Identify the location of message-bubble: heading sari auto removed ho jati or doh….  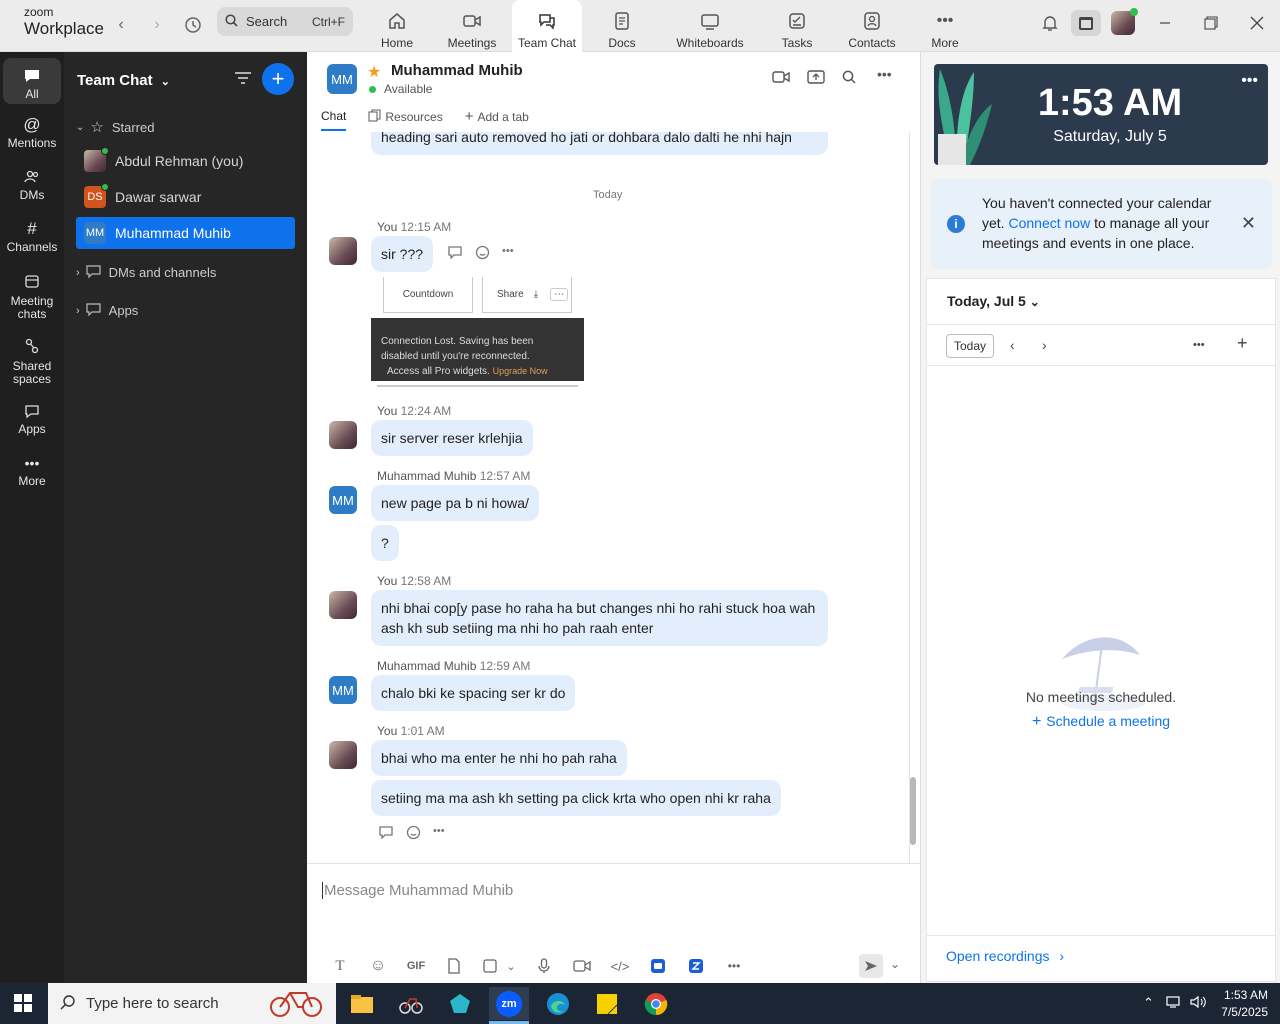
(599, 143).